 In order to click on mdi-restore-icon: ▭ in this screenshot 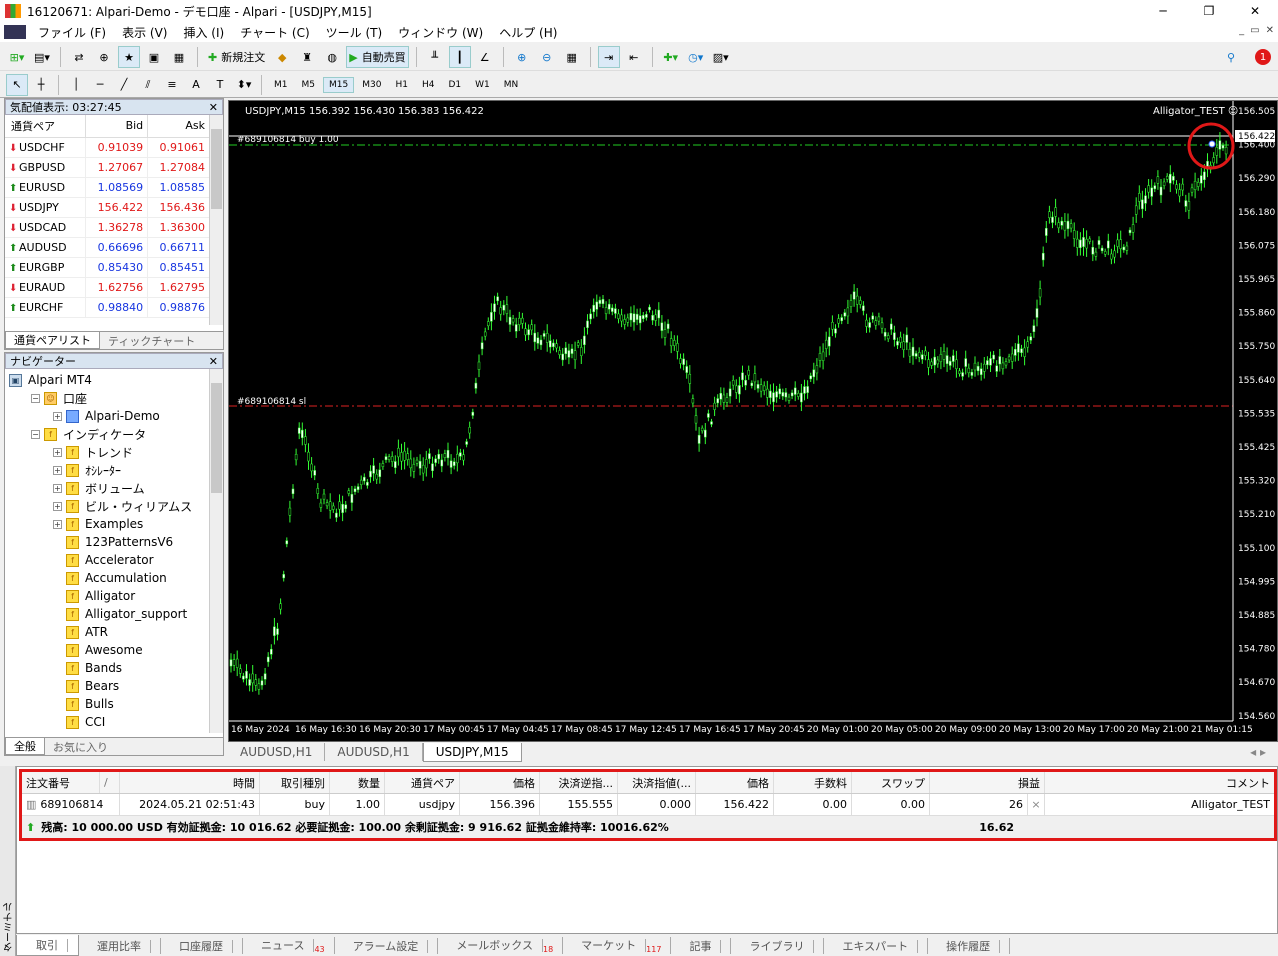, I will do `click(1254, 30)`.